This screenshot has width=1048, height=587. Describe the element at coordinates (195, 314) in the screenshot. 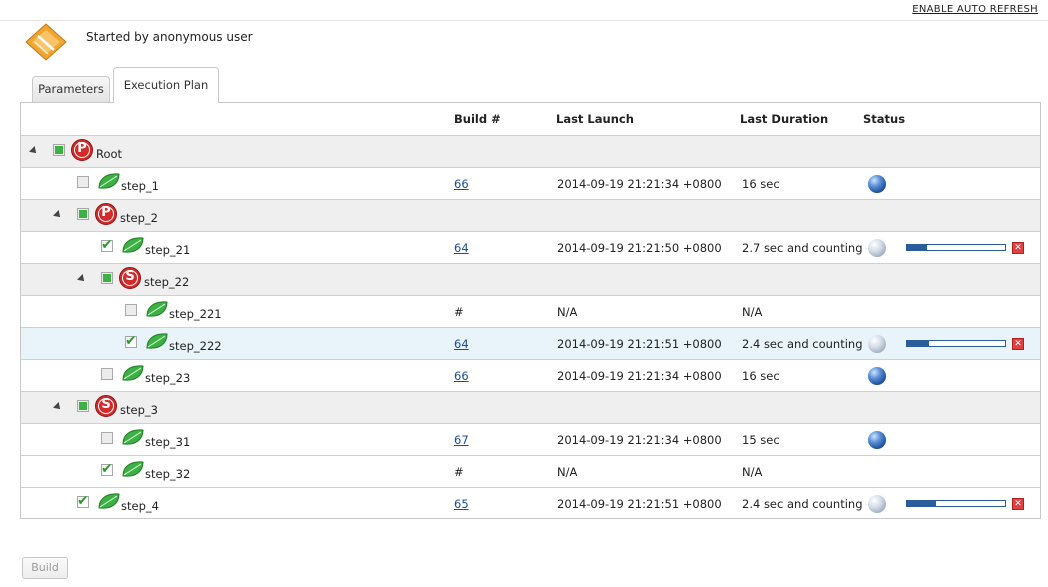

I see `row-name: step_221` at that location.